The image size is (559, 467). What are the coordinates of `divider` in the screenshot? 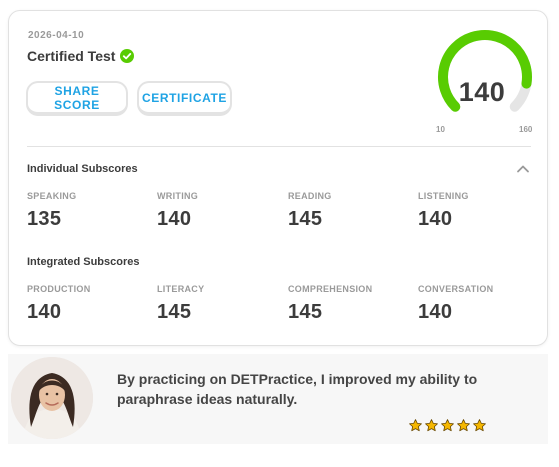 It's located at (279, 146).